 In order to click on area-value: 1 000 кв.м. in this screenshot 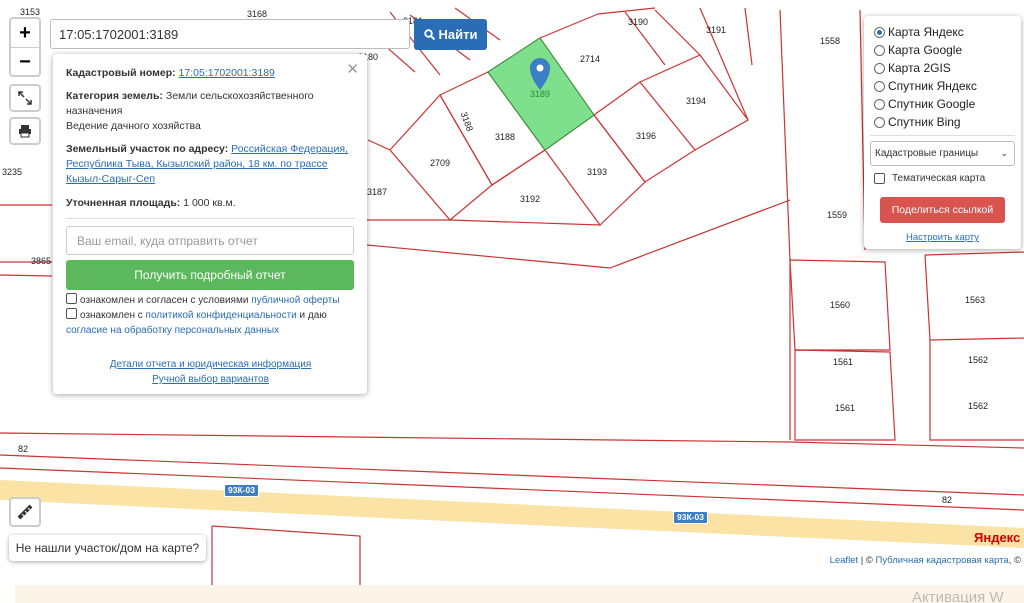, I will do `click(209, 203)`.